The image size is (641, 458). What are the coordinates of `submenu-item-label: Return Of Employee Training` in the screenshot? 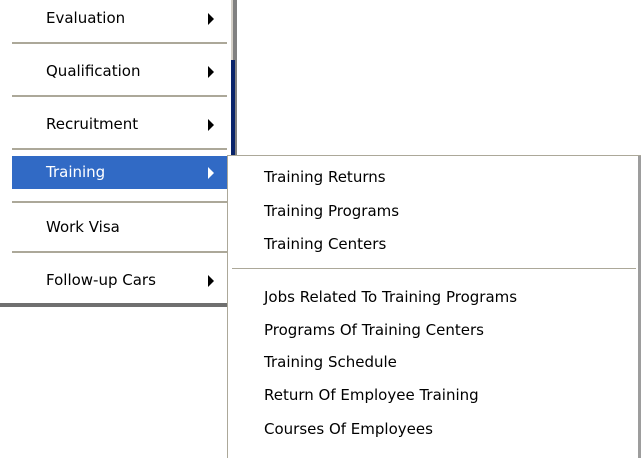 It's located at (371, 395).